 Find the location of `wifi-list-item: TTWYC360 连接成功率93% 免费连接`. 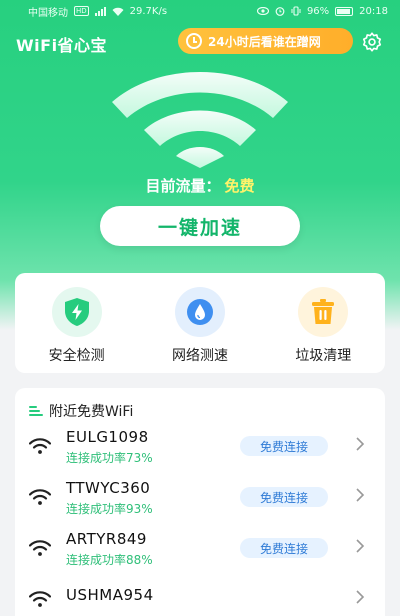

wifi-list-item: TTWYC360 连接成功率93% 免费连接 is located at coordinates (200, 504).